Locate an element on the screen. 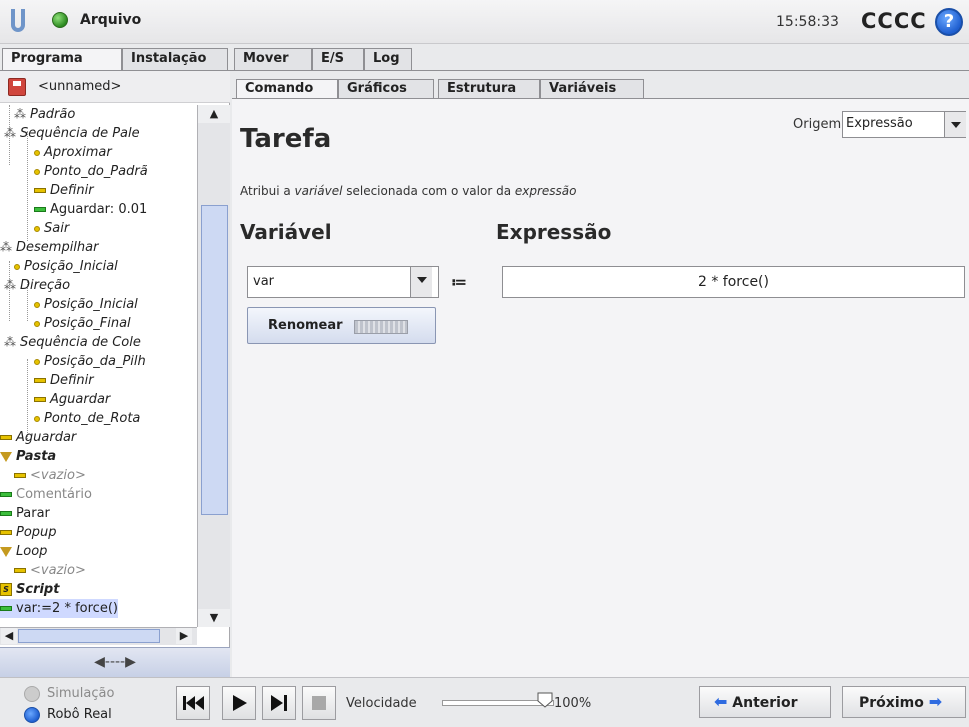  tab-es: E/S is located at coordinates (338, 59).